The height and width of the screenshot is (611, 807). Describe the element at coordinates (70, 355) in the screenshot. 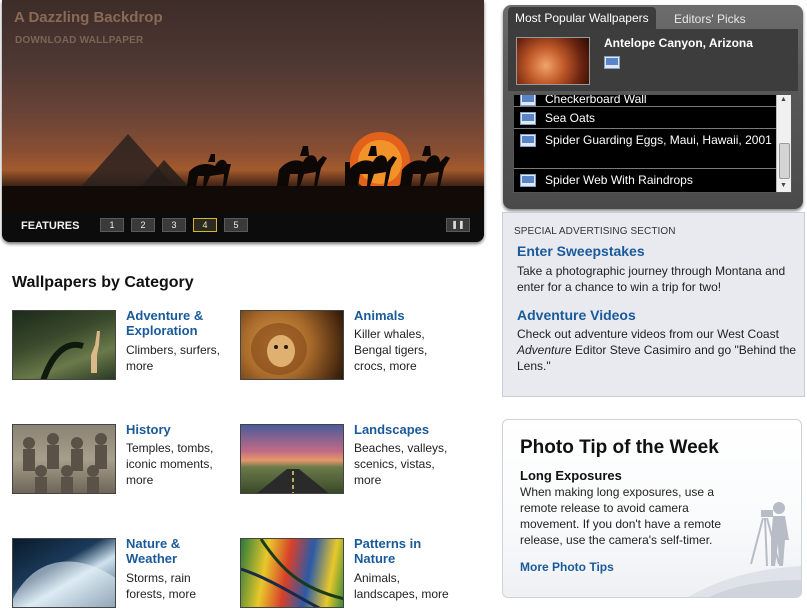

I see `giraffe-image` at that location.